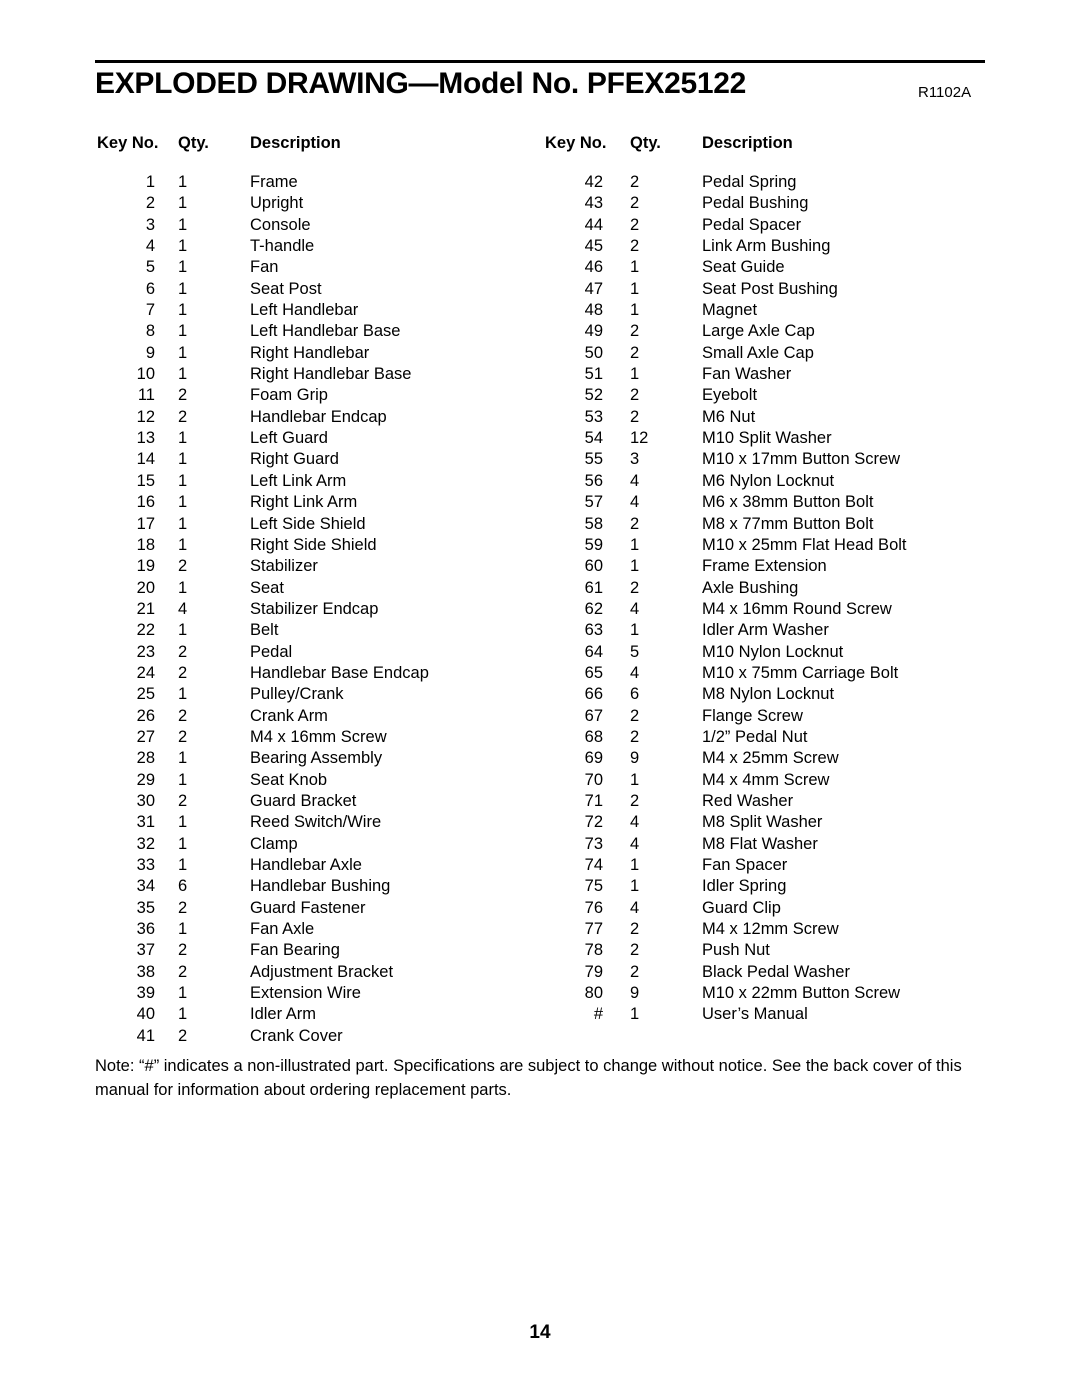 Image resolution: width=1080 pixels, height=1397 pixels. Describe the element at coordinates (758, 352) in the screenshot. I see `part-description: Small Axle Cap` at that location.